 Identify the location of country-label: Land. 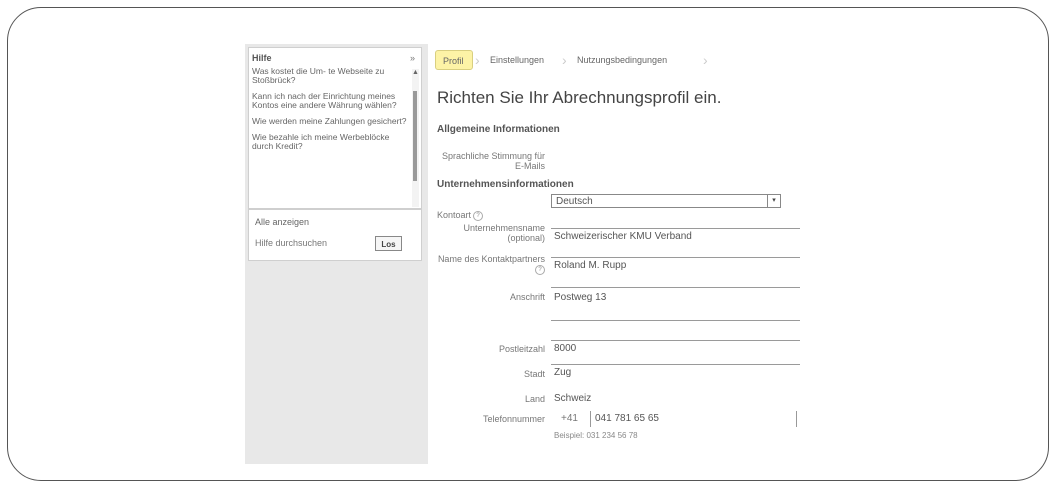
(534, 399).